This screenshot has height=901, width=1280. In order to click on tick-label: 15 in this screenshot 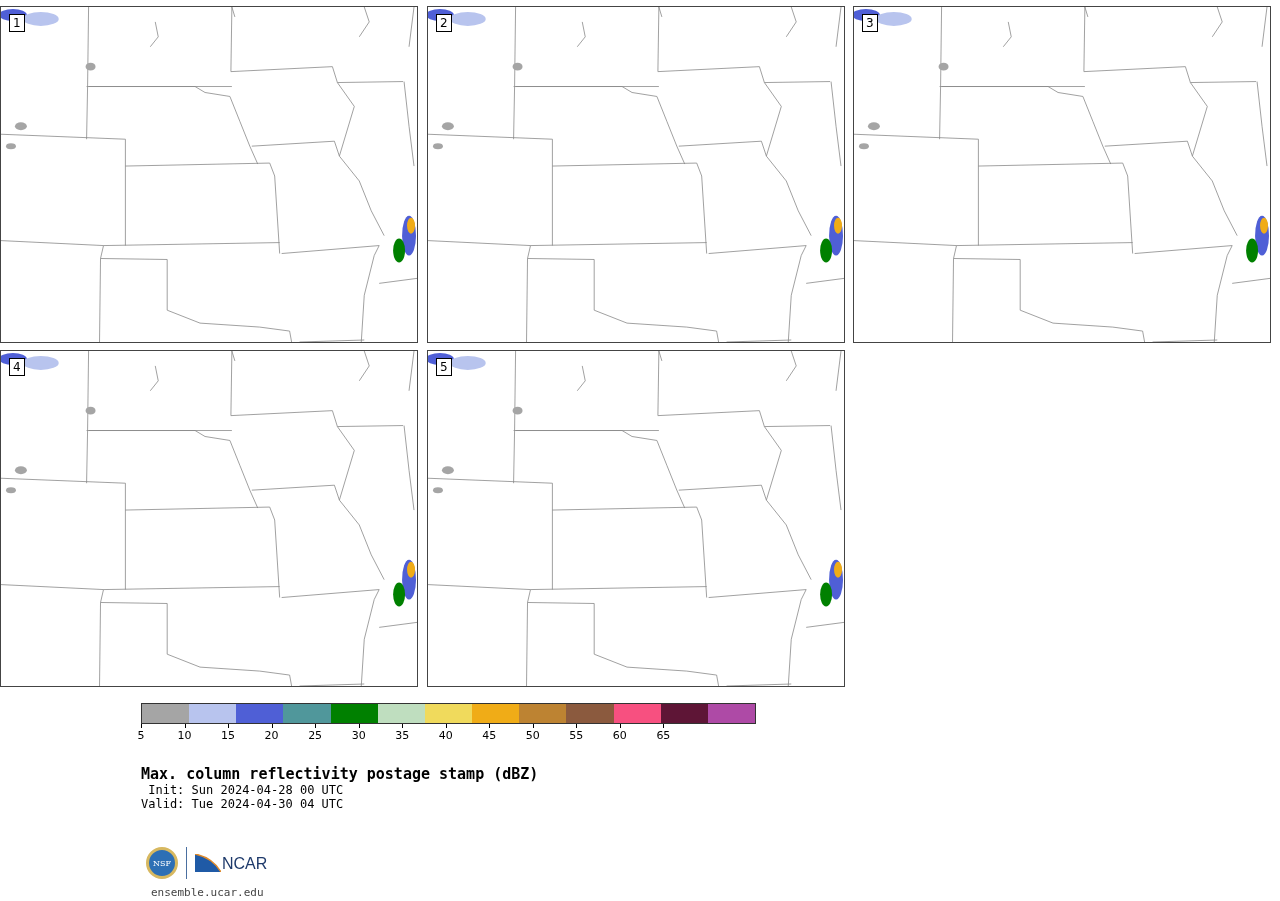, I will do `click(228, 735)`.